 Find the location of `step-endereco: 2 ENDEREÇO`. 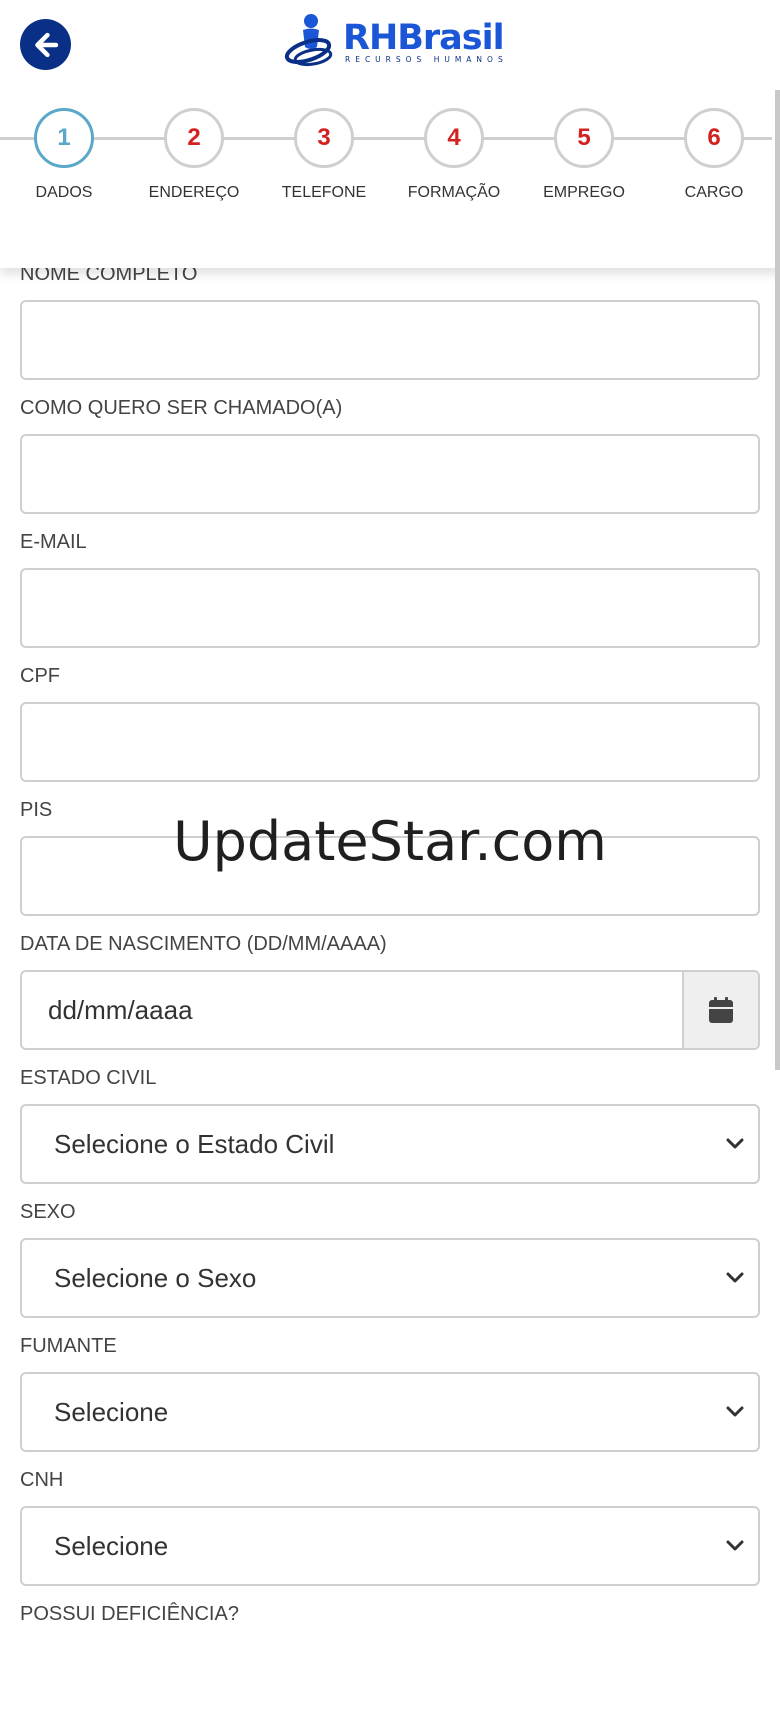

step-endereco: 2 ENDEREÇO is located at coordinates (194, 155).